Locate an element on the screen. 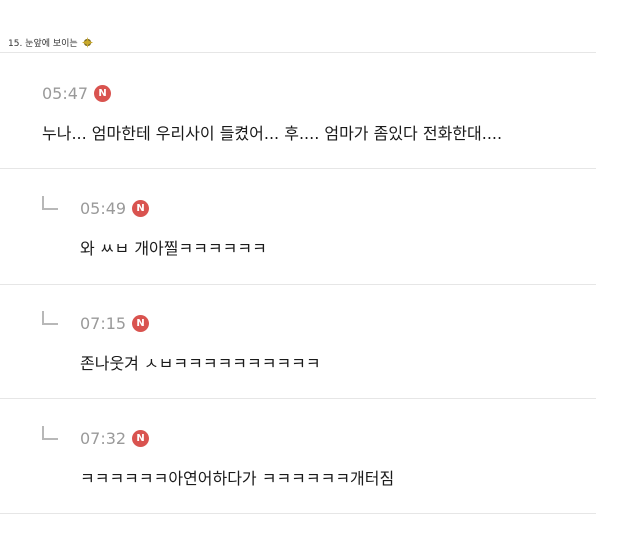 This screenshot has width=640, height=555. post-title: 15. 눈앞에 보이는 is located at coordinates (43, 44).